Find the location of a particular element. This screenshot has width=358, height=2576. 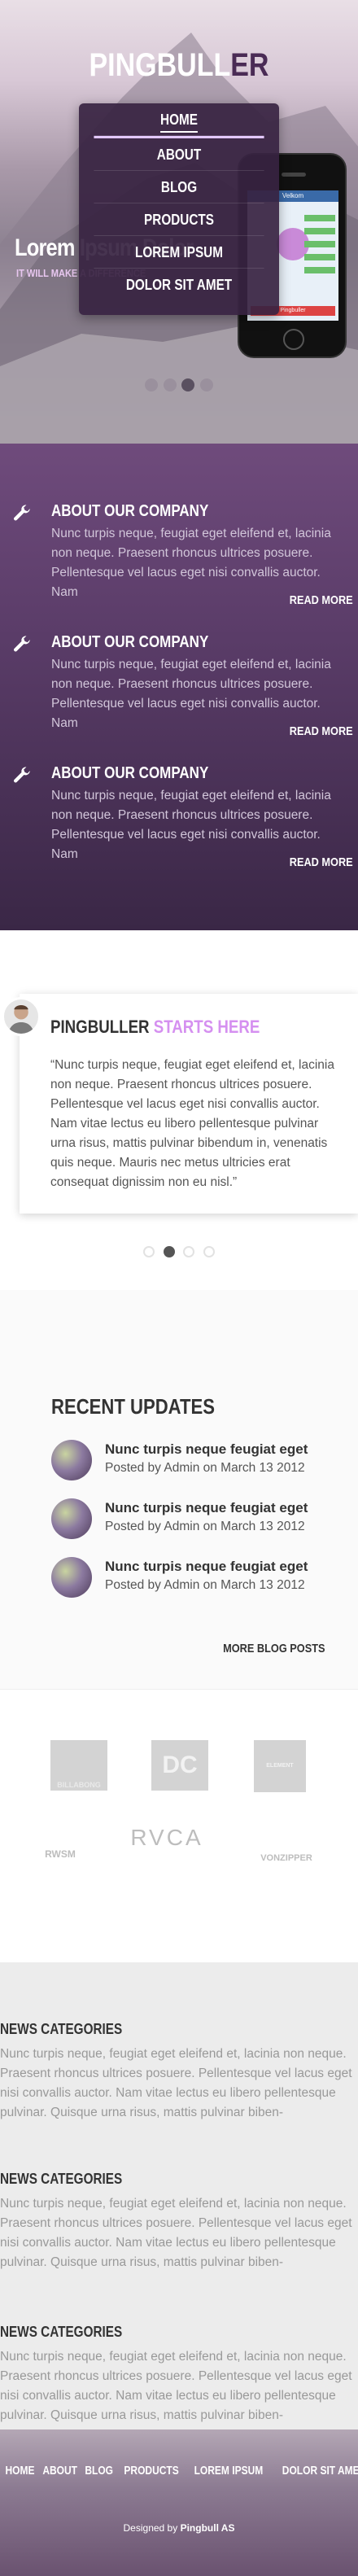

slider-dot-active is located at coordinates (188, 384).